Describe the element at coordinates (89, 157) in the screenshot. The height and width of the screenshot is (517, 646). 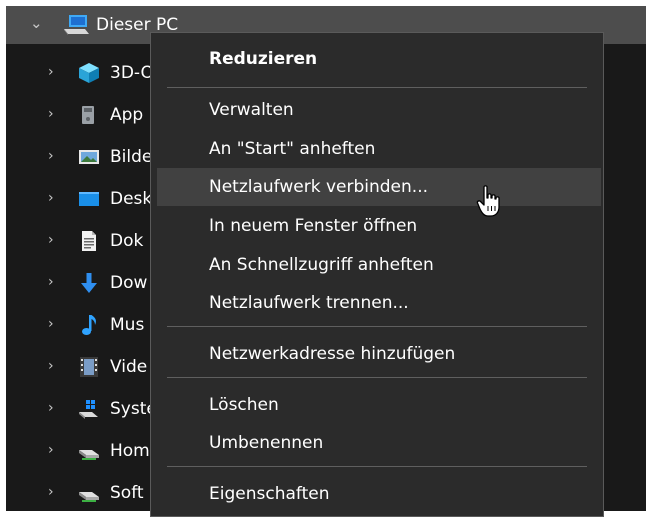
I see `pictures-icon` at that location.